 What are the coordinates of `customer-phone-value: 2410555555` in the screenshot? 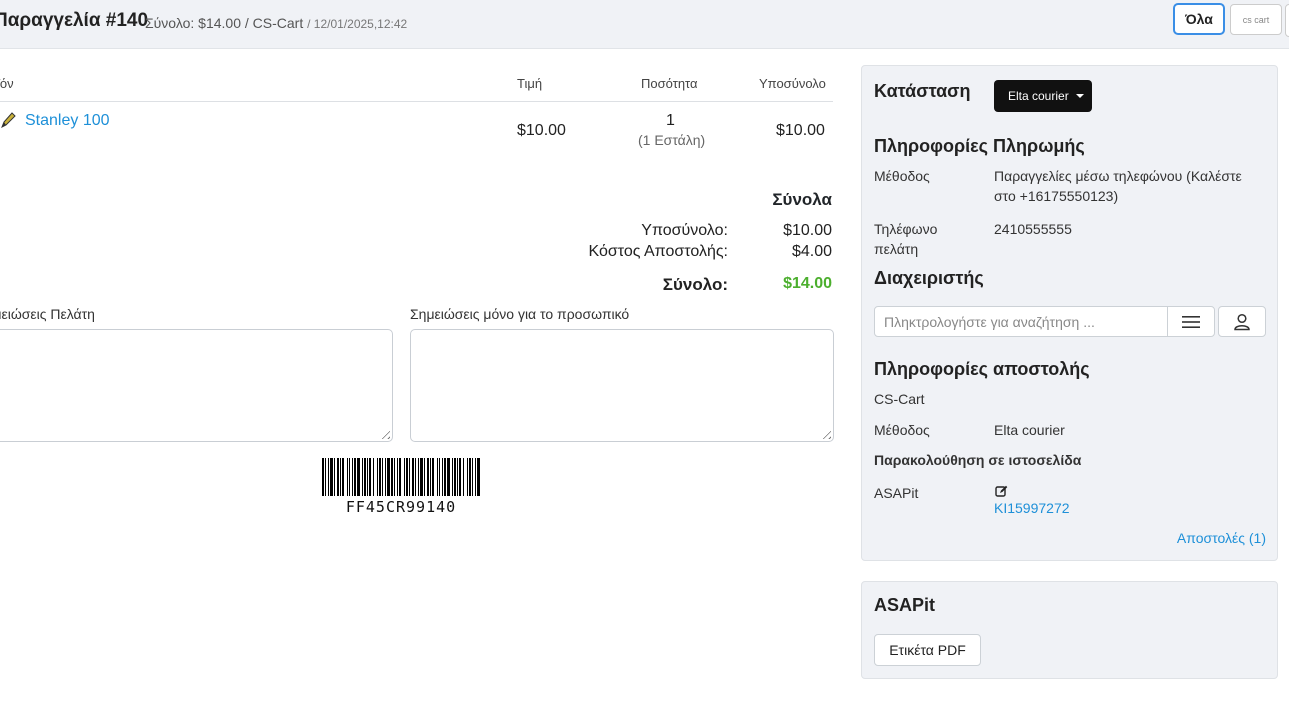 It's located at (1033, 229).